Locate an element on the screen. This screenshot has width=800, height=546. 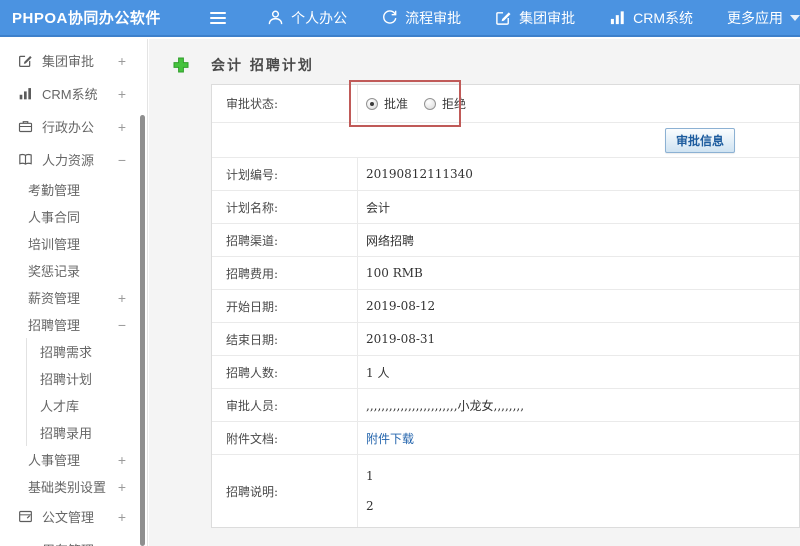
sidebar-item: 奖惩记录 is located at coordinates (73, 270).